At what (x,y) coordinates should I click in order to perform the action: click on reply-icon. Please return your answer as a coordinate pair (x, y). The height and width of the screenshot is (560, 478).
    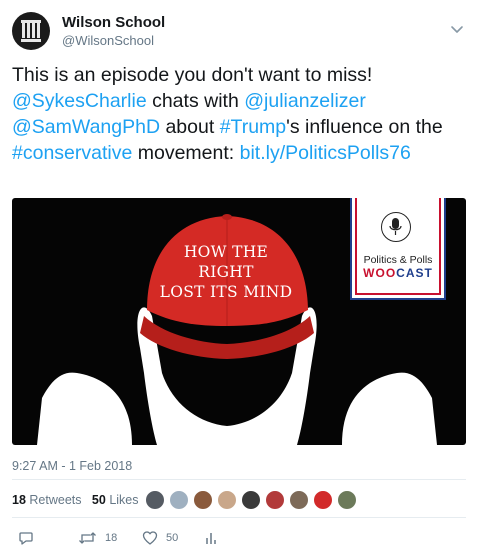
    Looking at the image, I should click on (26, 538).